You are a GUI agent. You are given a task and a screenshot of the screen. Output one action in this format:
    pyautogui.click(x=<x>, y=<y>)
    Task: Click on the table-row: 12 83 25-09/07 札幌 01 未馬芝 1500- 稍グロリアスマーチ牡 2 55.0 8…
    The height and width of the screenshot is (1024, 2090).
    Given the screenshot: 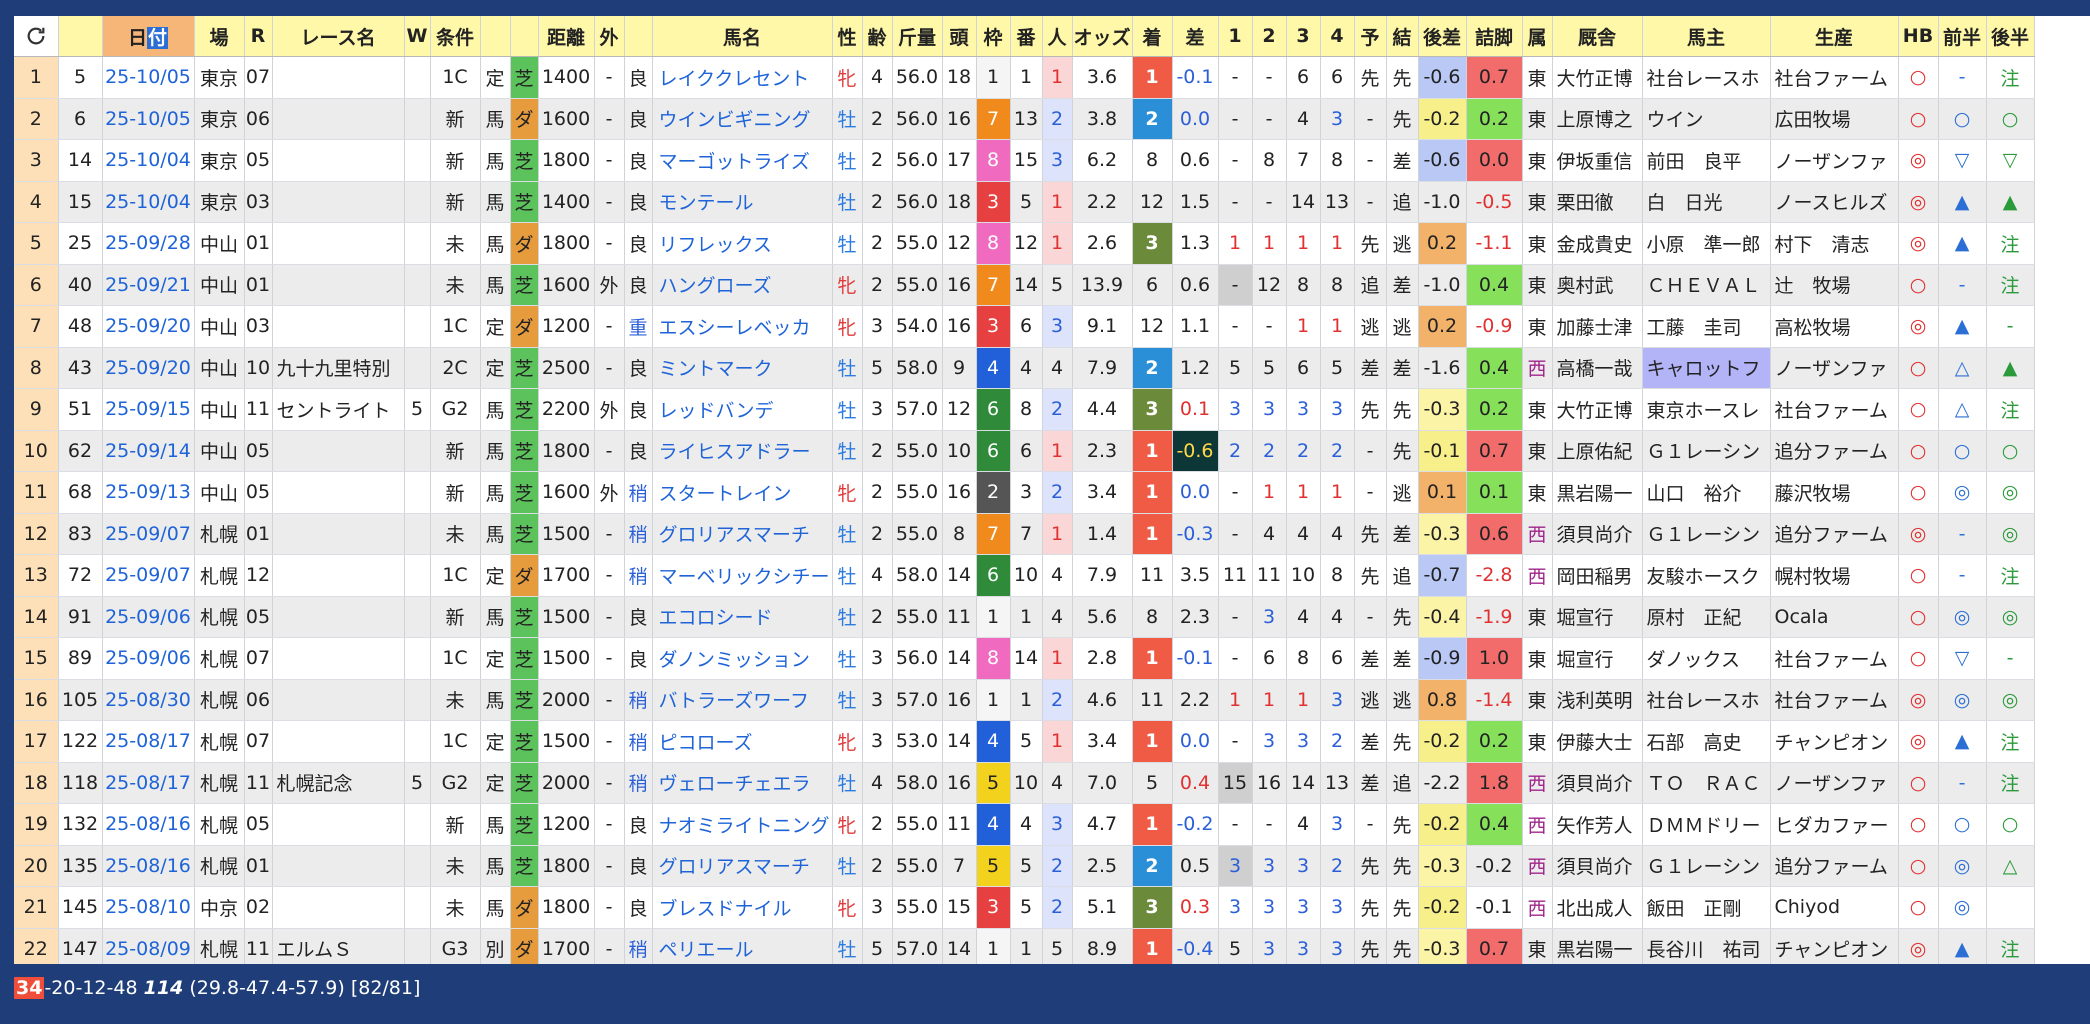 What is the action you would take?
    pyautogui.click(x=1024, y=534)
    